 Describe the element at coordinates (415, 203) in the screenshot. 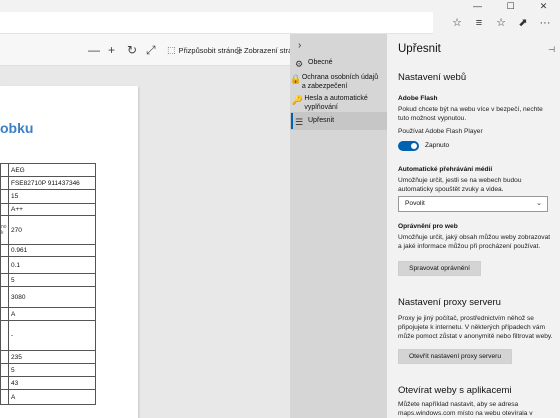

I see `autoplay-selected-value: Povolit` at that location.